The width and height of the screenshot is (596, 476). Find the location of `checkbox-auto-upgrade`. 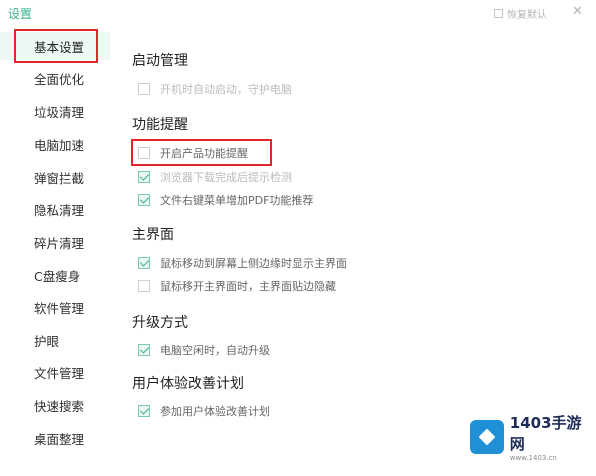

checkbox-auto-upgrade is located at coordinates (144, 350).